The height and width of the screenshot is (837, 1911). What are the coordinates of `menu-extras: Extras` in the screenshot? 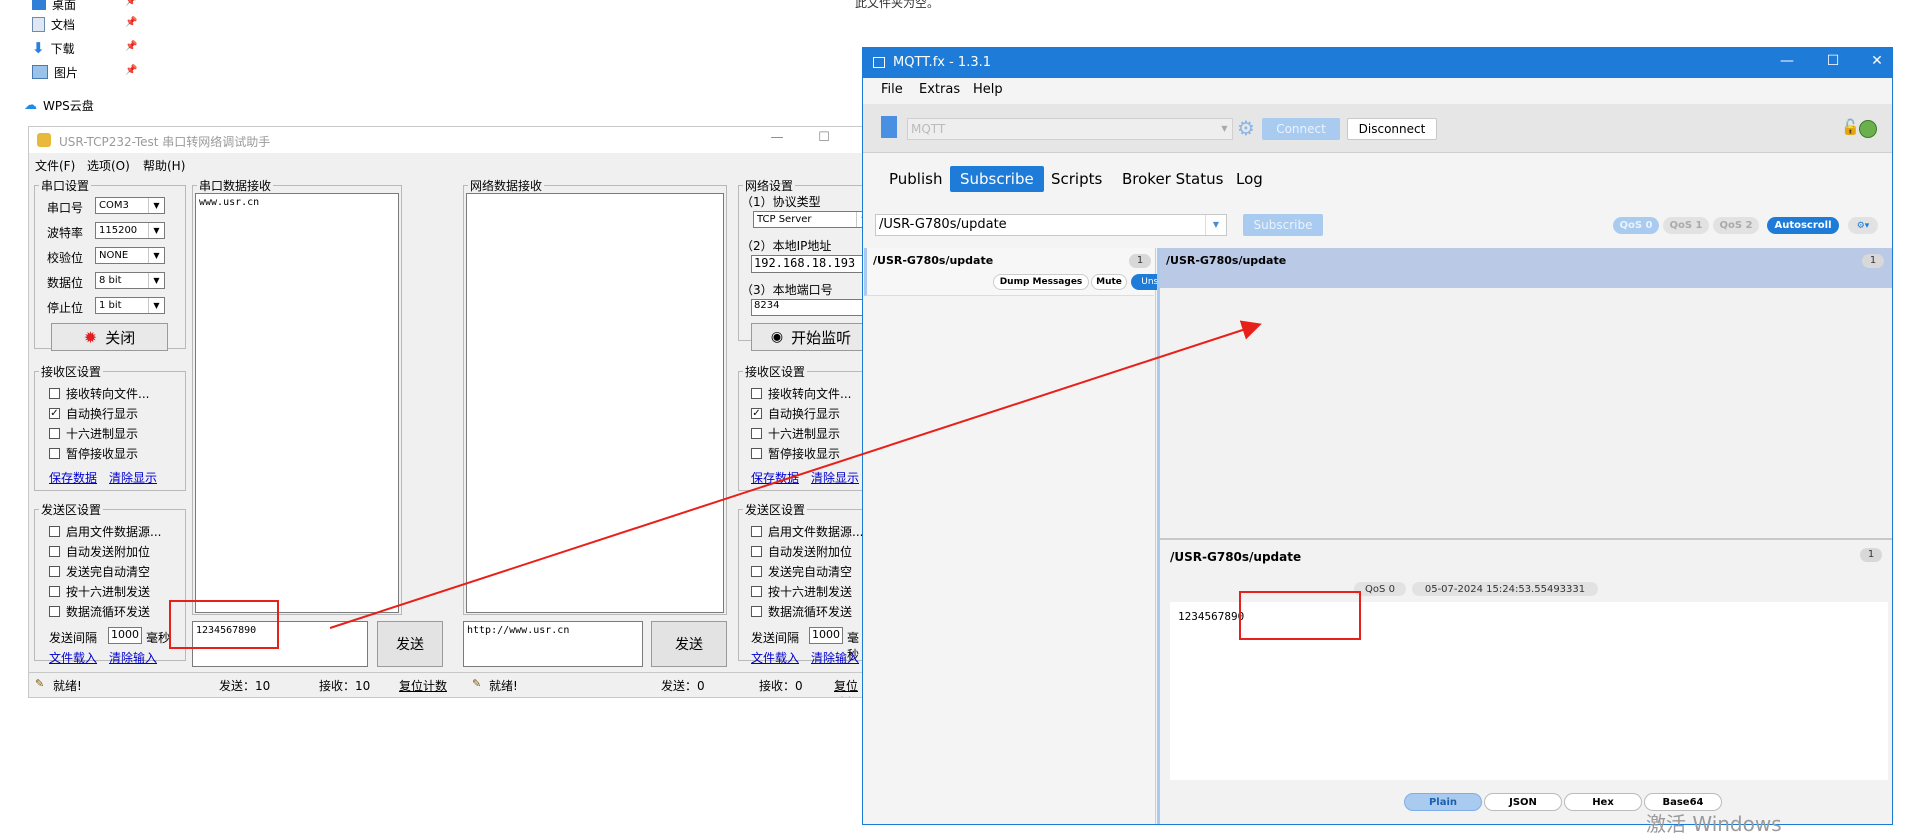 It's located at (939, 89).